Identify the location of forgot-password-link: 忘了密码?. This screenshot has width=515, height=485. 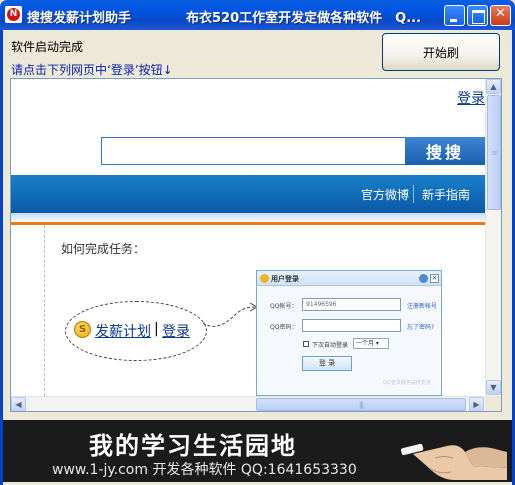
(421, 327).